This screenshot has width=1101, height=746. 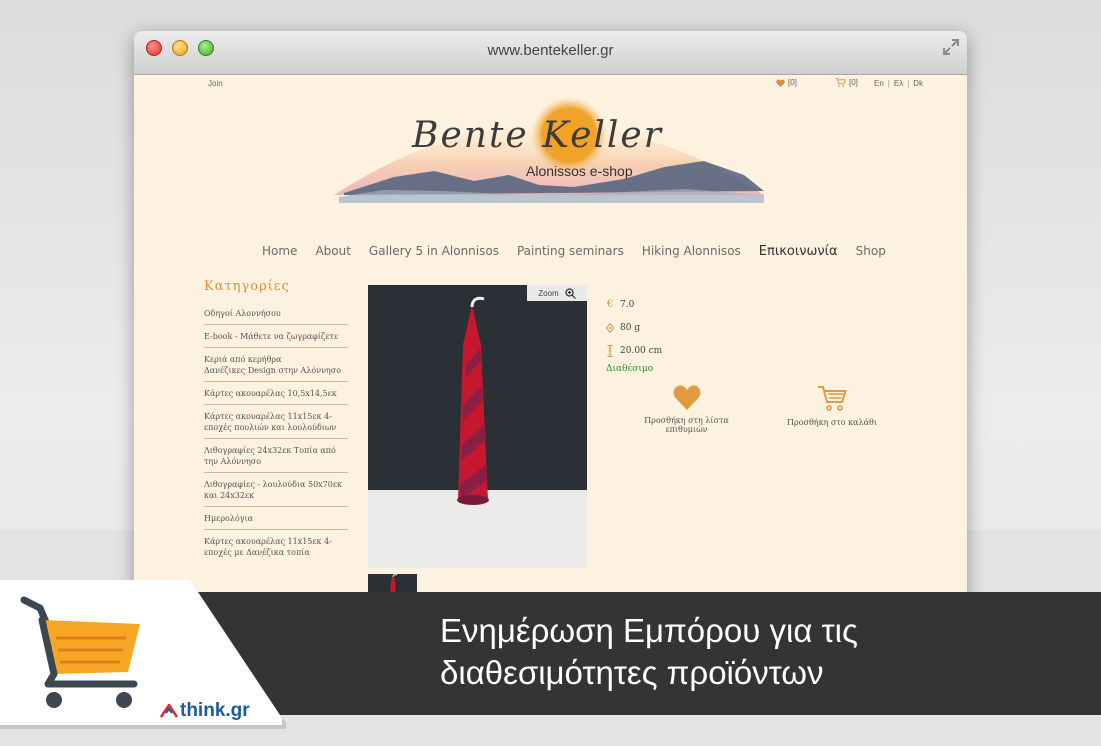 What do you see at coordinates (879, 83) in the screenshot?
I see `lang-en: En` at bounding box center [879, 83].